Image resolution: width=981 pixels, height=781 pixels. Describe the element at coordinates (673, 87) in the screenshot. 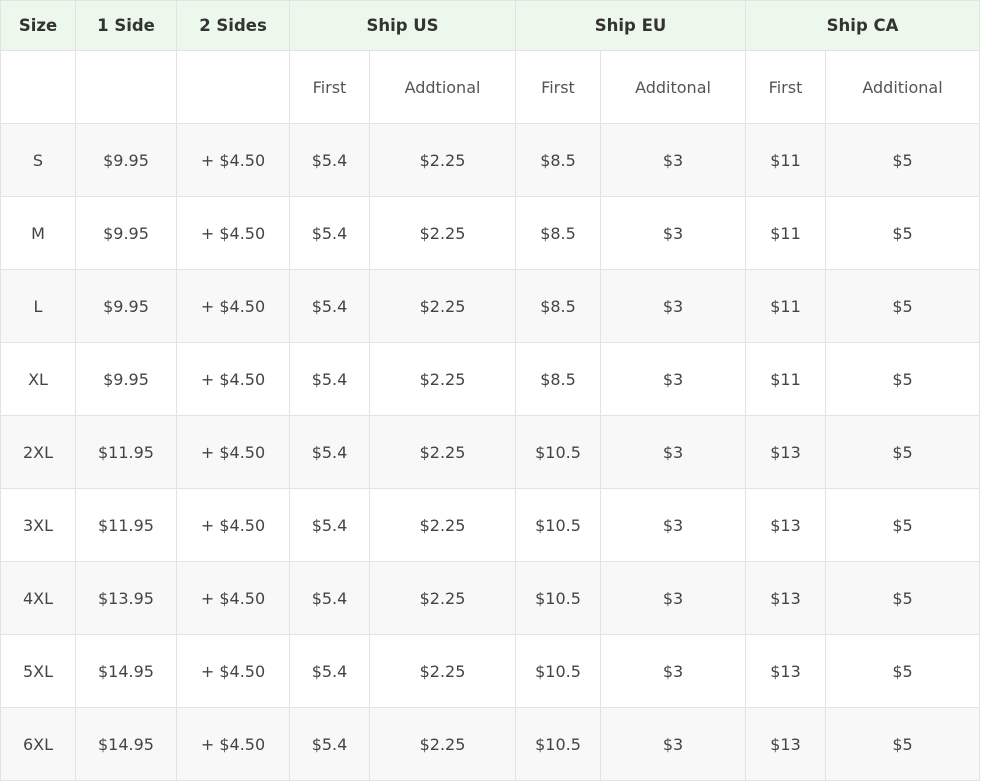

I see `subheader-eu-additional: Additonal` at that location.